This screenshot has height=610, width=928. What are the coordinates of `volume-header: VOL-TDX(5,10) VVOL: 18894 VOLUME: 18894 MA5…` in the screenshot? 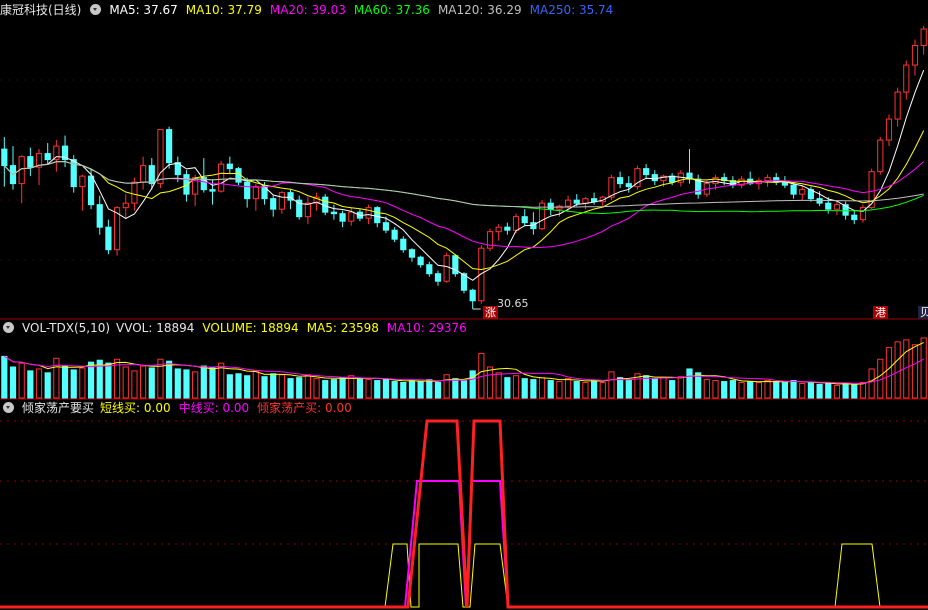 It's located at (241, 328).